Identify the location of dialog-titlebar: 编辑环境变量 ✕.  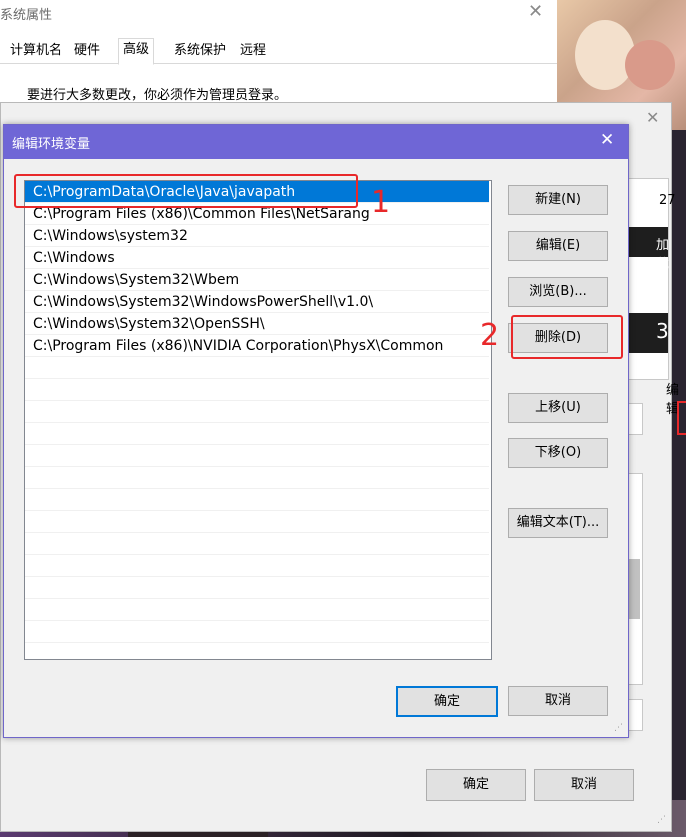
(316, 142).